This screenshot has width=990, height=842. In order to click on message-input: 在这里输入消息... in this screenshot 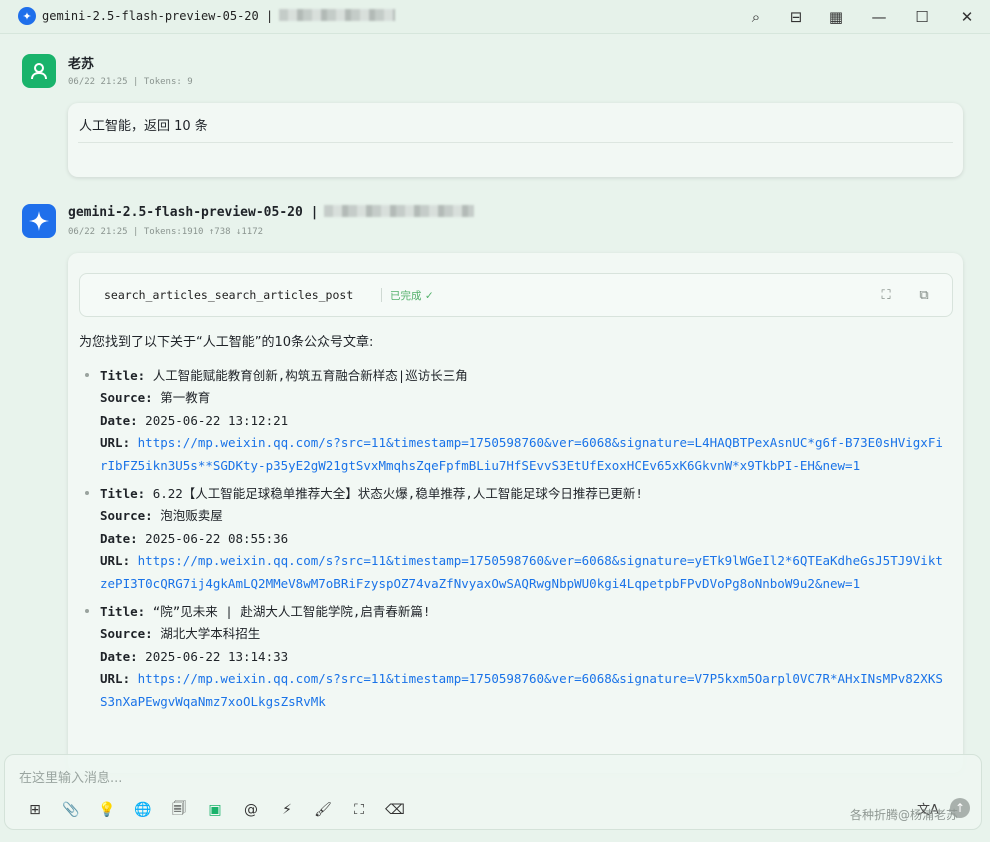, I will do `click(70, 776)`.